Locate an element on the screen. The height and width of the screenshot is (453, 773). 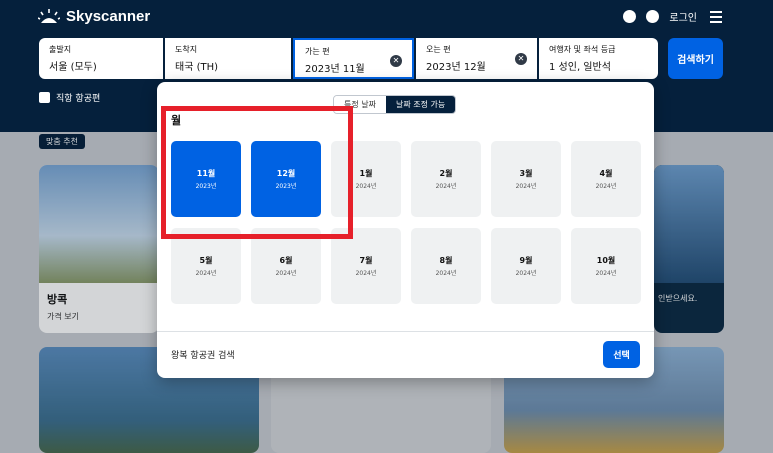
month-cell: 7월 2024년 is located at coordinates (366, 266).